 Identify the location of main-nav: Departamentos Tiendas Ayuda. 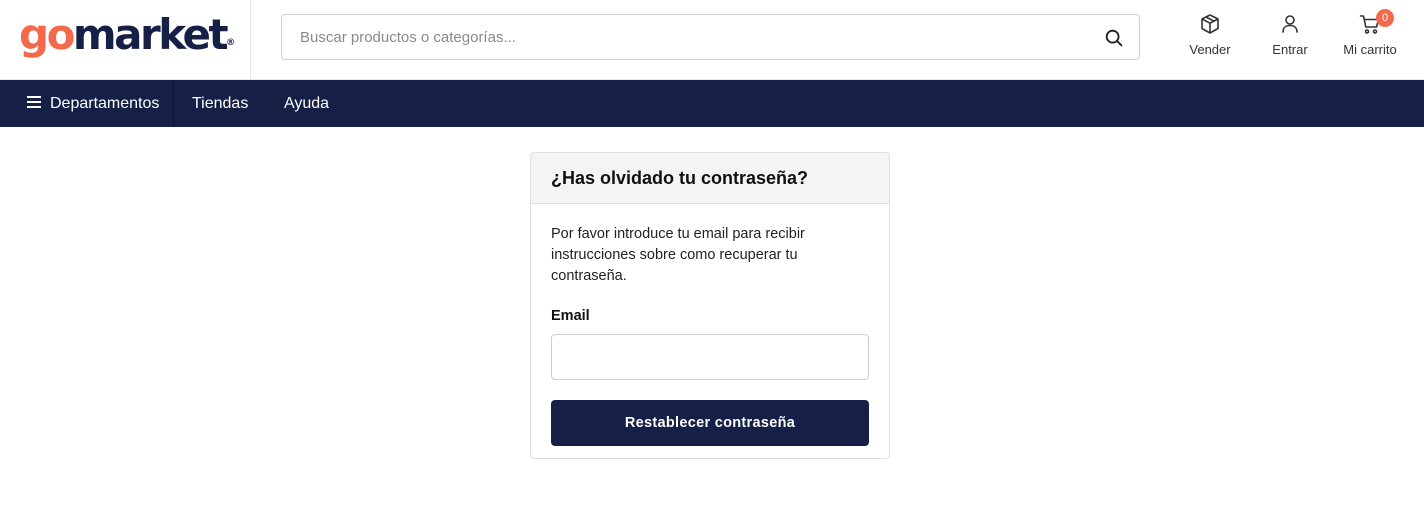
(712, 103).